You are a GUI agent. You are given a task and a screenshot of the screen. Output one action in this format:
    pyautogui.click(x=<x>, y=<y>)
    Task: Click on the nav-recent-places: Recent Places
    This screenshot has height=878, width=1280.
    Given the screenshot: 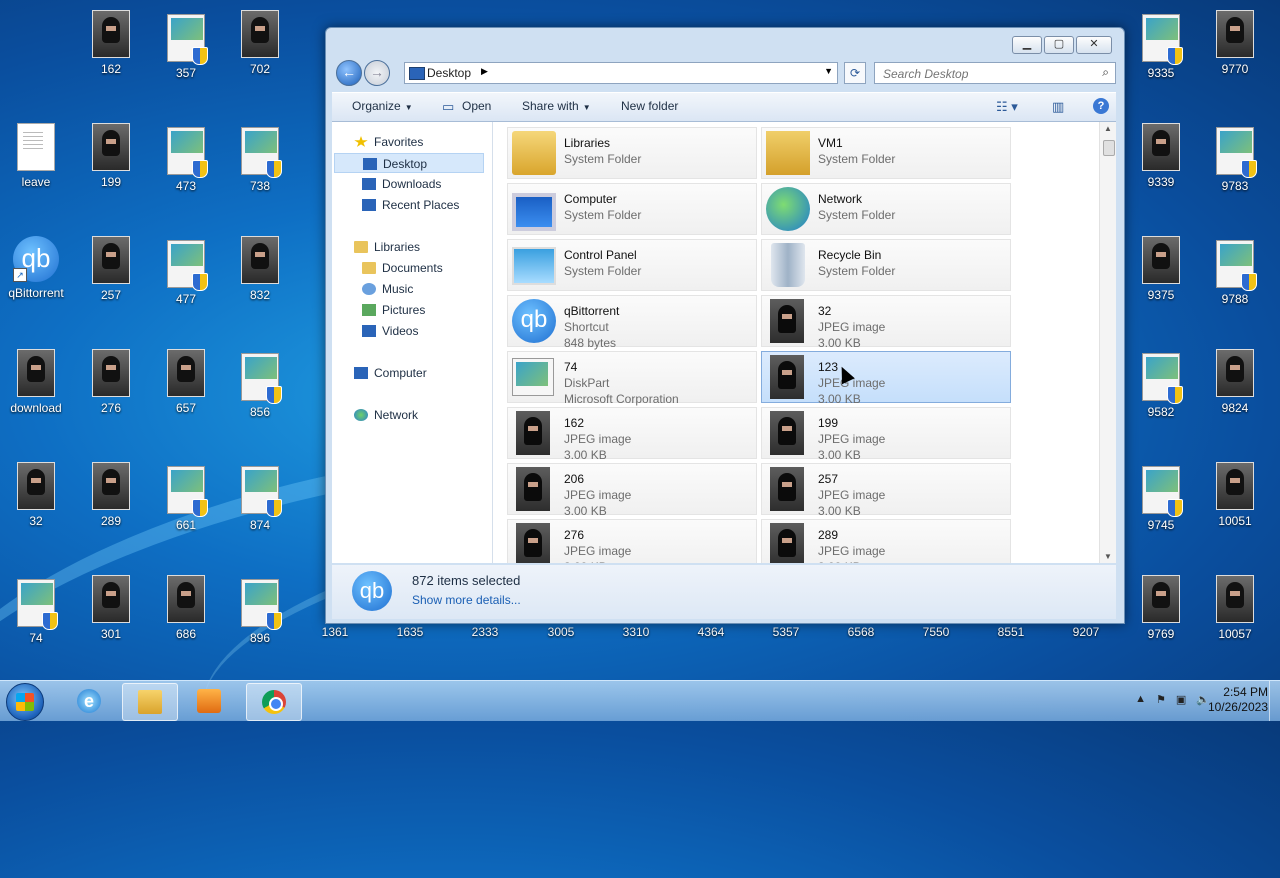 What is the action you would take?
    pyautogui.click(x=410, y=205)
    